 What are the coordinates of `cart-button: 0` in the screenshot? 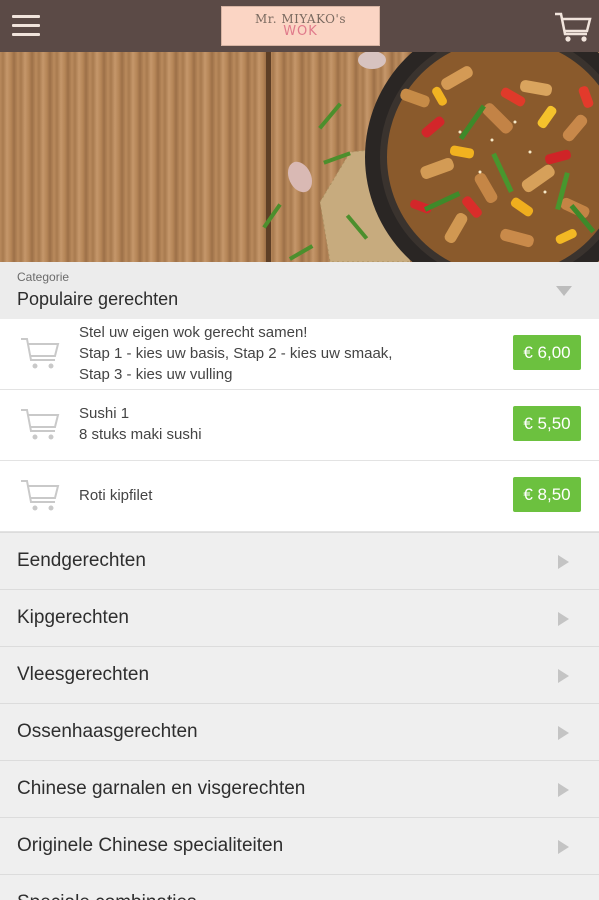 It's located at (573, 27).